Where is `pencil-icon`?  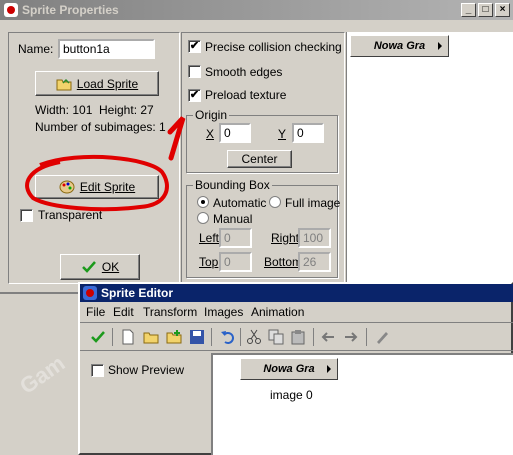 pencil-icon is located at coordinates (382, 337).